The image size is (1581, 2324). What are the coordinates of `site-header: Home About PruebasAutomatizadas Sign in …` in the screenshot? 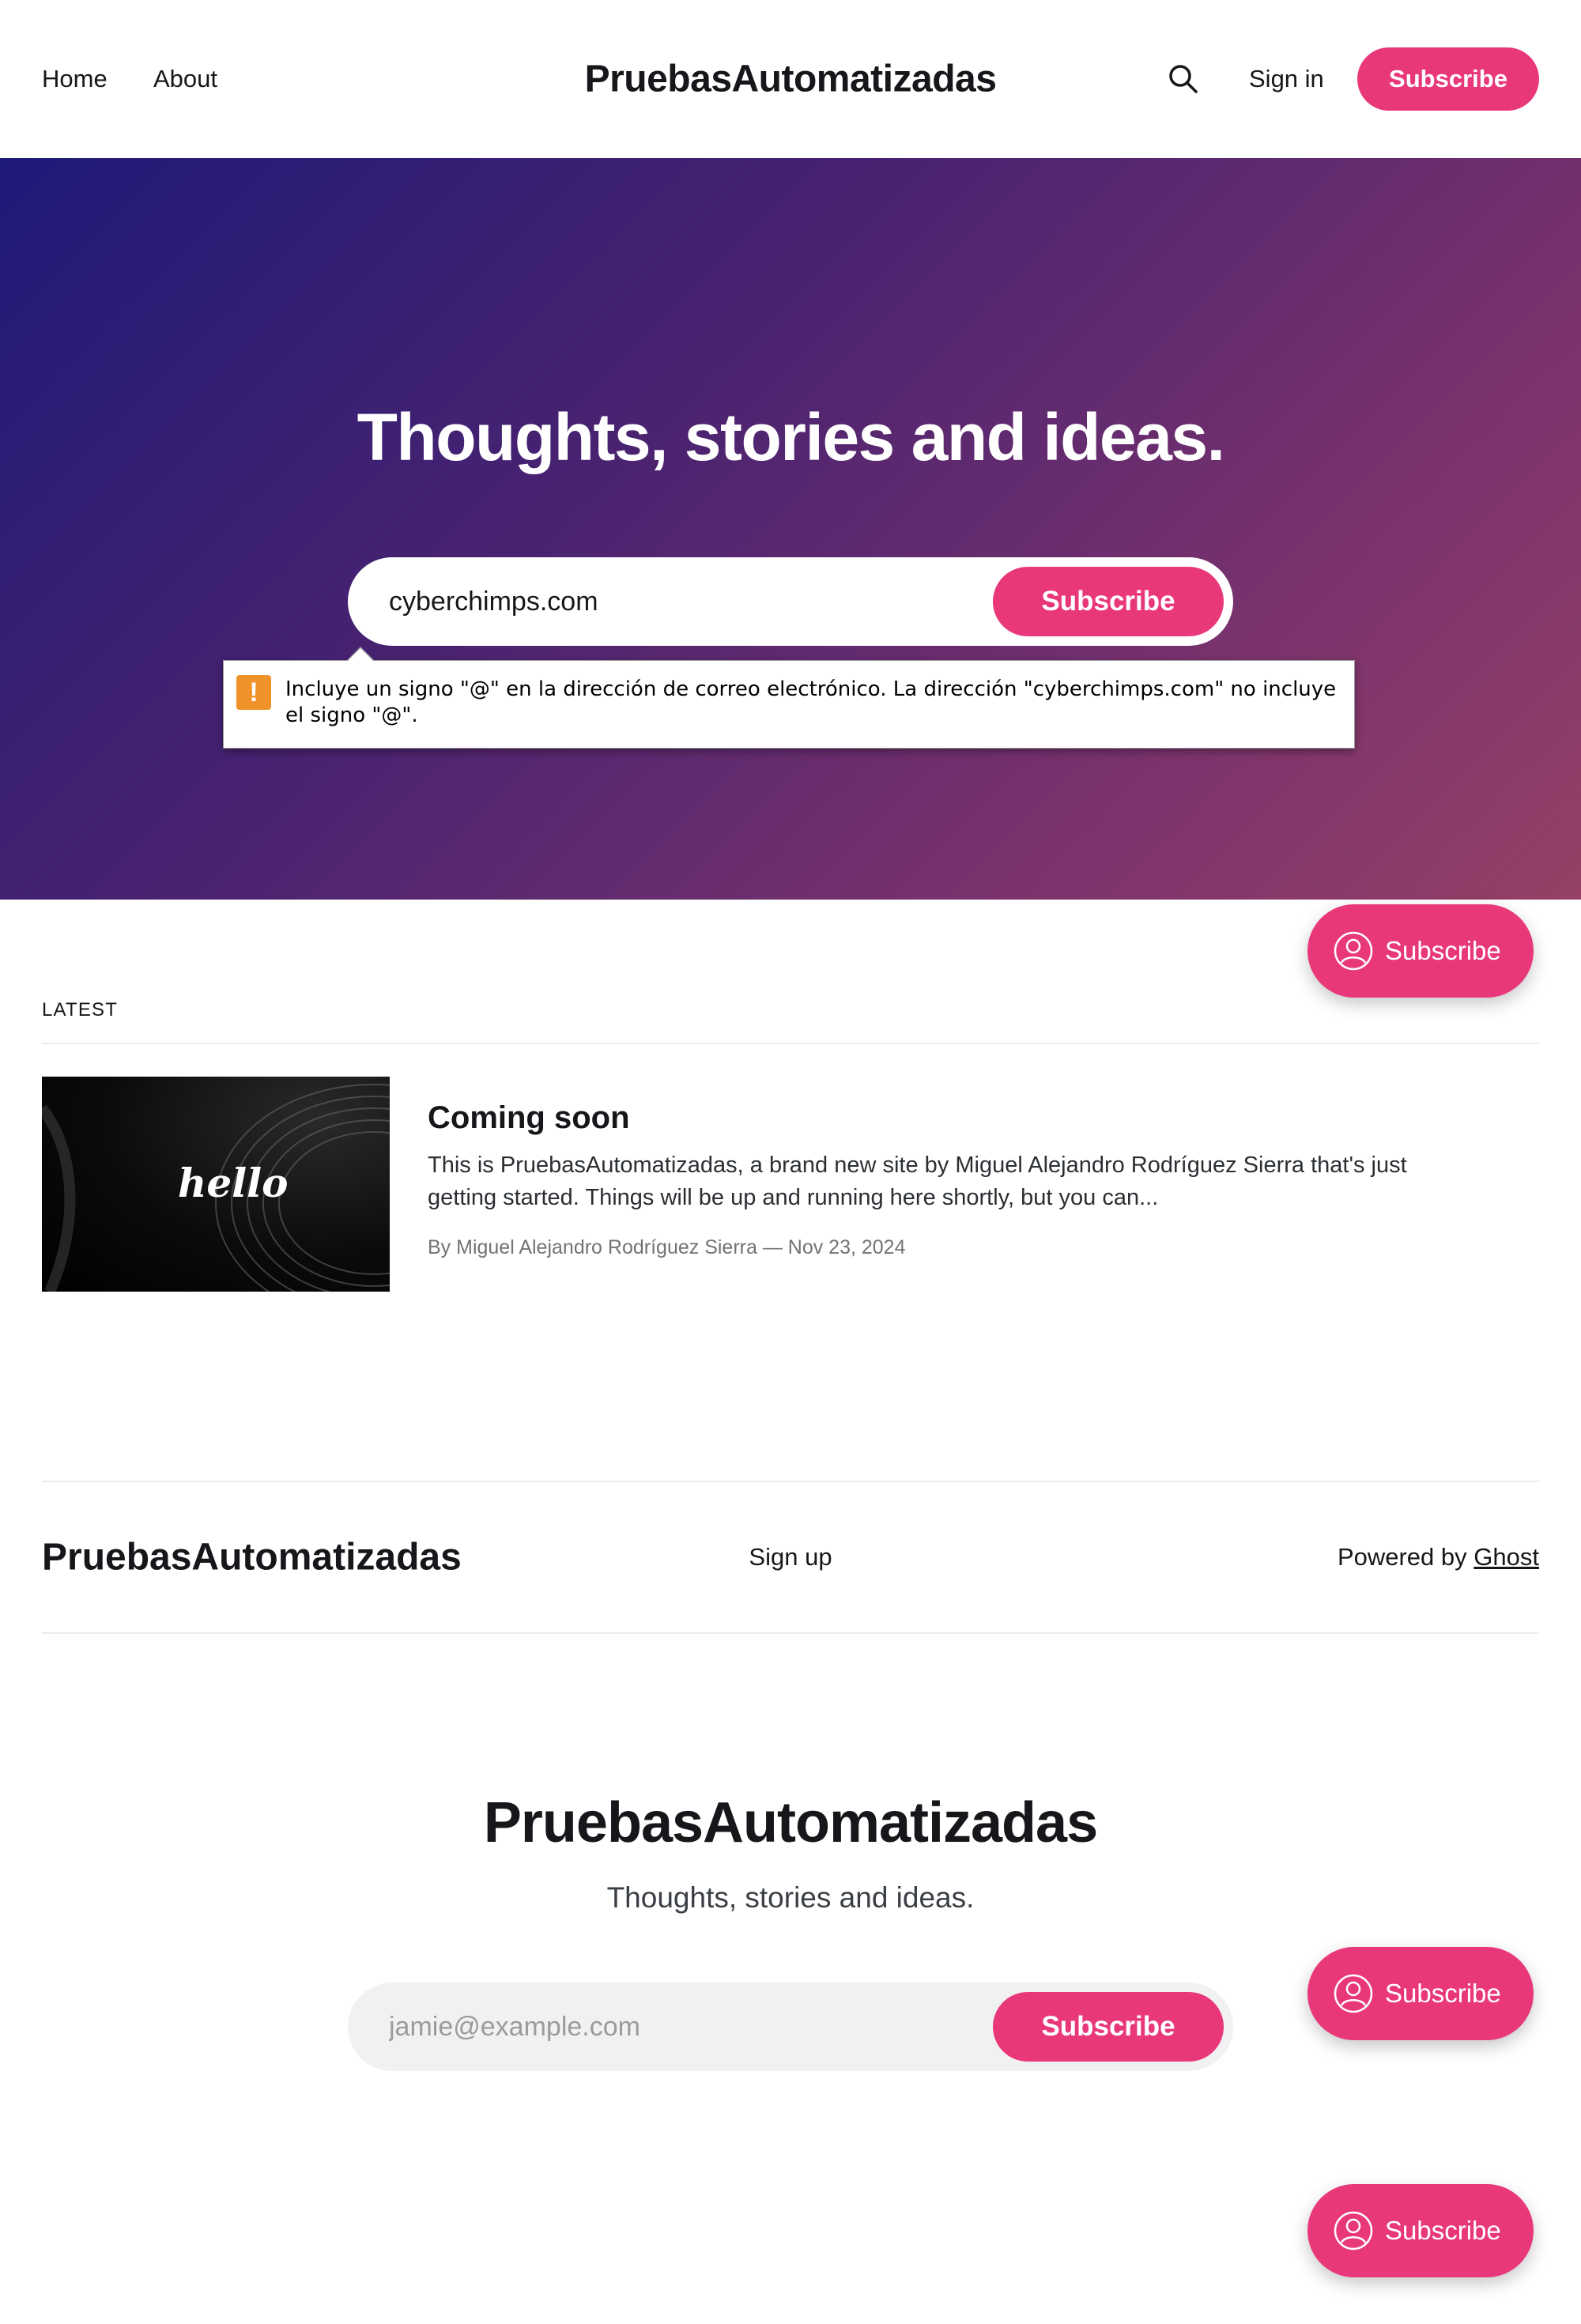 It's located at (791, 79).